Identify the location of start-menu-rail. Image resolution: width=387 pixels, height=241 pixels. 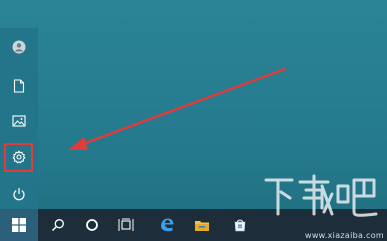
(19, 118).